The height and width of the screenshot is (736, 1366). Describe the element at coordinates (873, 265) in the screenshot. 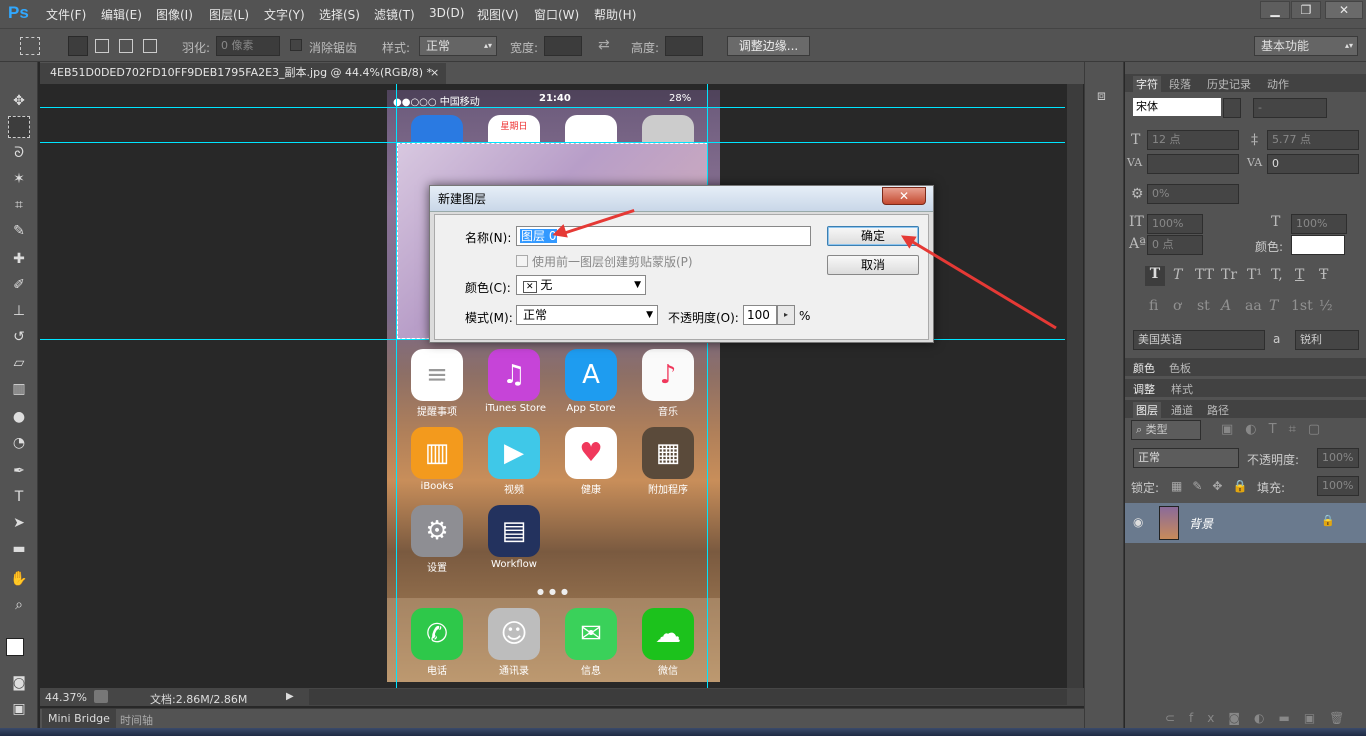

I see `cancel-button: 取消` at that location.